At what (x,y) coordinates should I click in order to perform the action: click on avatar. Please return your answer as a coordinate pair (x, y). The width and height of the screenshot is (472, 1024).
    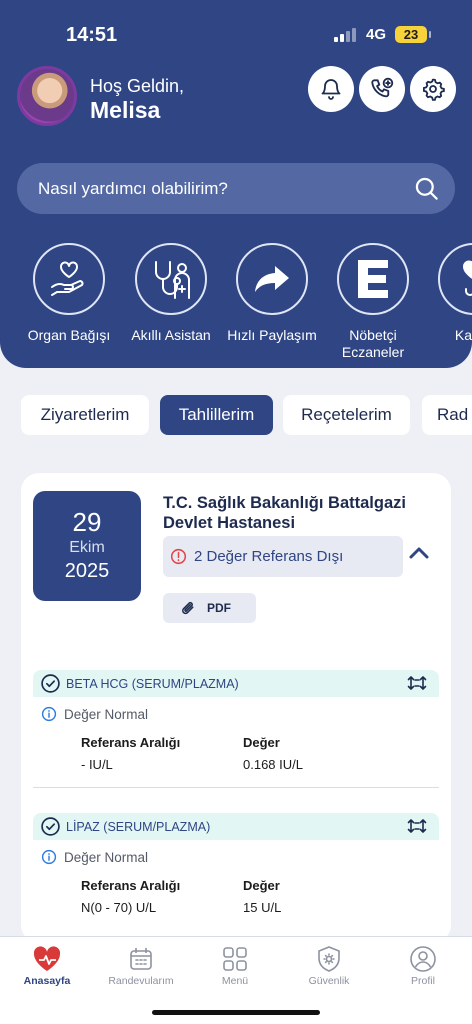
    Looking at the image, I should click on (47, 96).